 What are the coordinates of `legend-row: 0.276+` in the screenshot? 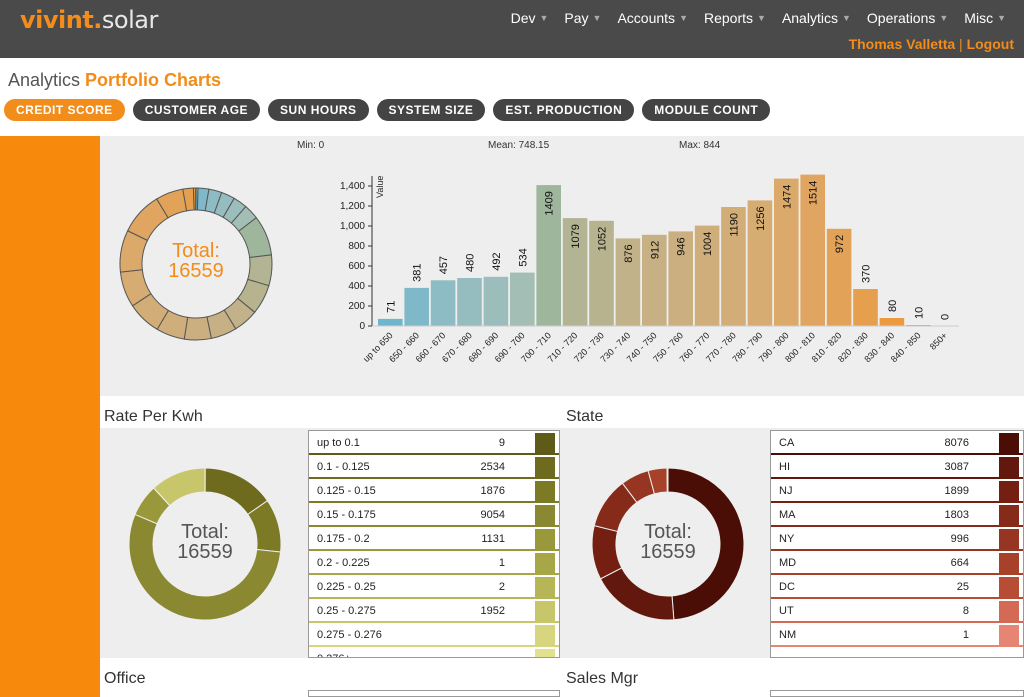 It's located at (434, 652).